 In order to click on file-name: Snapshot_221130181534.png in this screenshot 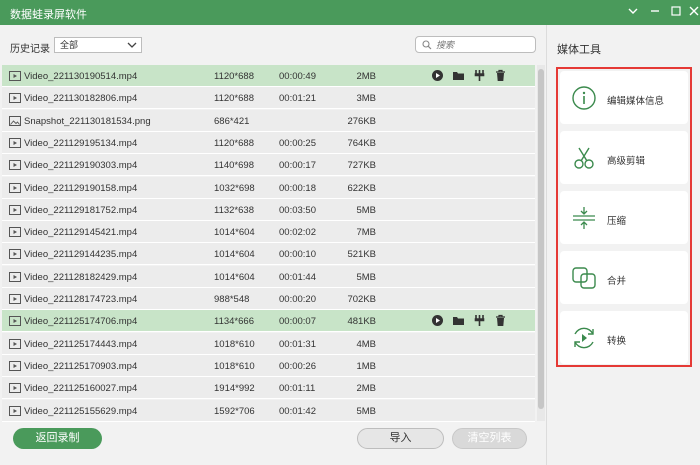, I will do `click(87, 121)`.